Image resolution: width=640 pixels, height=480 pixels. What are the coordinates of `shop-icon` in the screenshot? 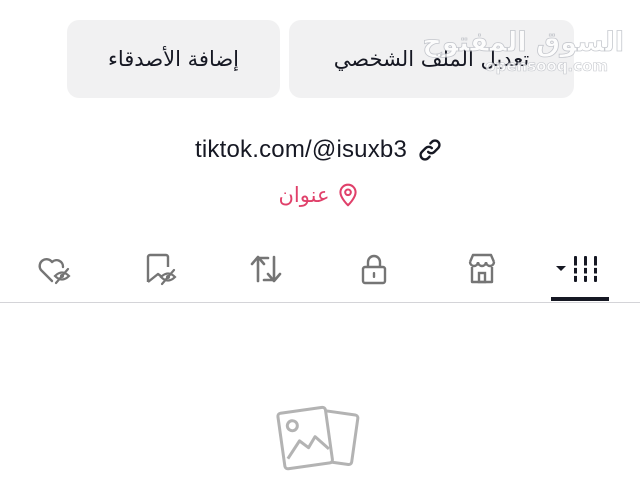 It's located at (482, 268).